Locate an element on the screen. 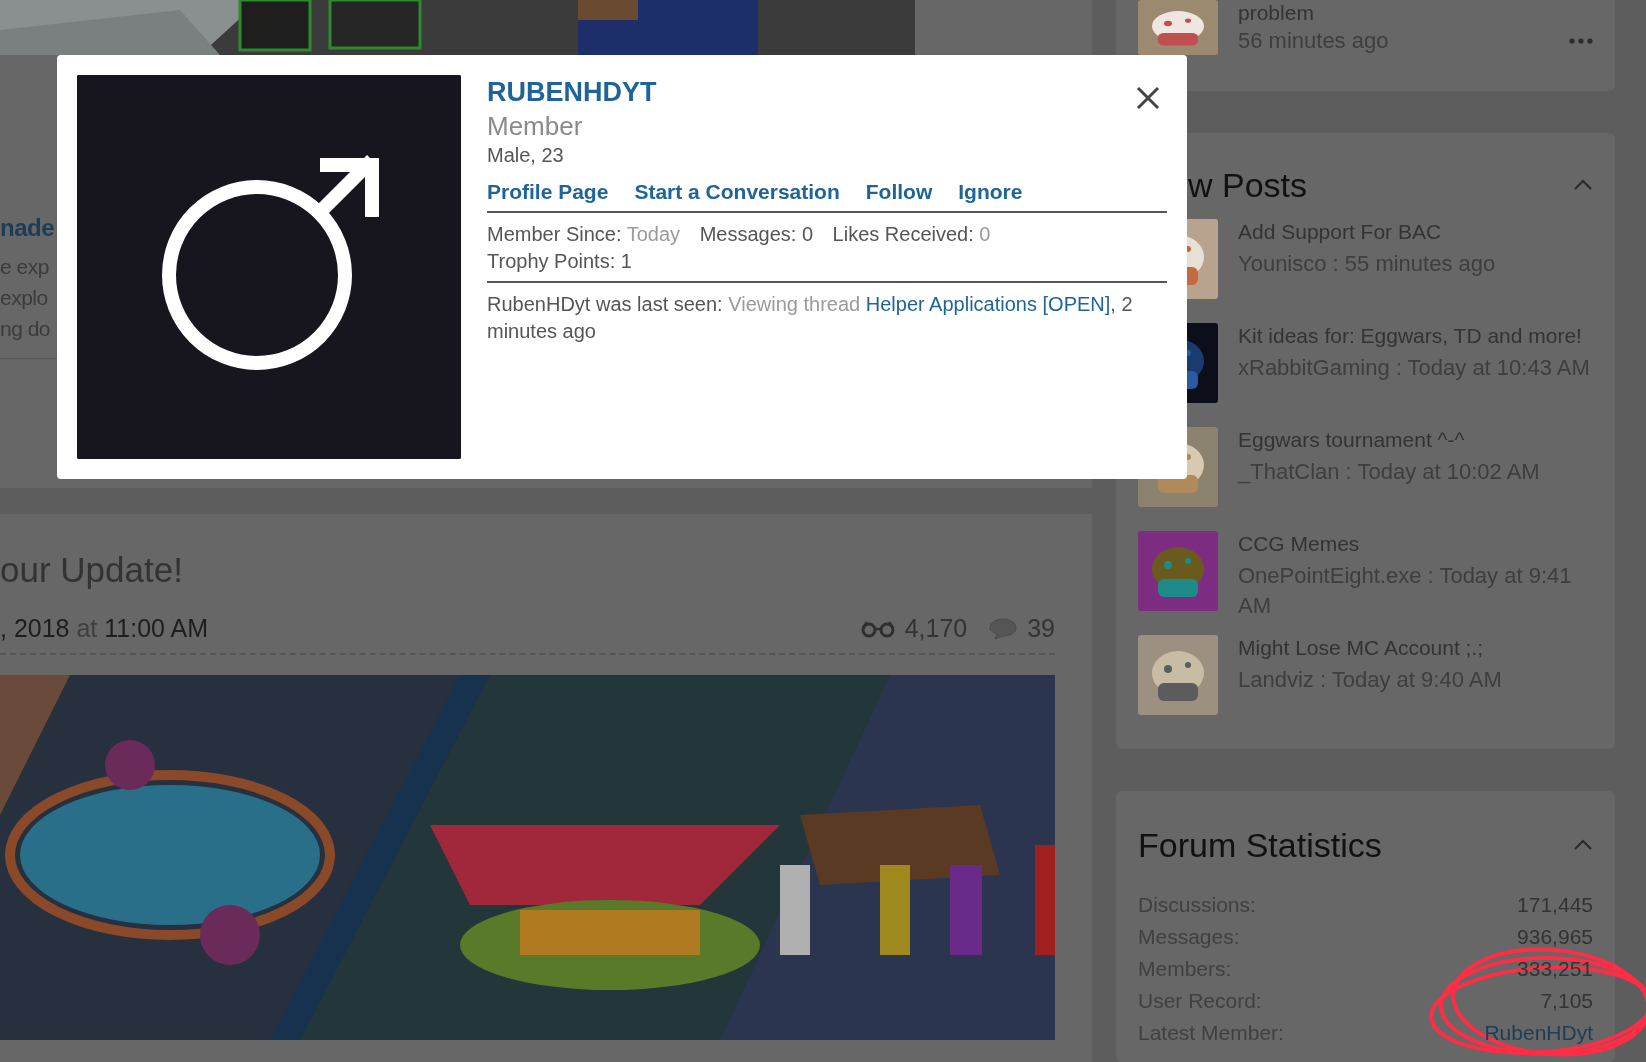 This screenshot has height=1062, width=1646. member-info: Male, 23 is located at coordinates (526, 155).